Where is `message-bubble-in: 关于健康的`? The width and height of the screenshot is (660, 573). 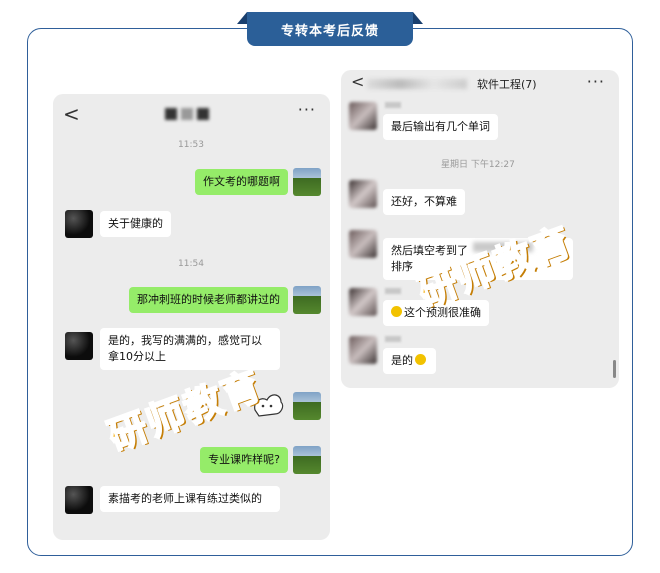
message-bubble-in: 关于健康的 is located at coordinates (135, 224).